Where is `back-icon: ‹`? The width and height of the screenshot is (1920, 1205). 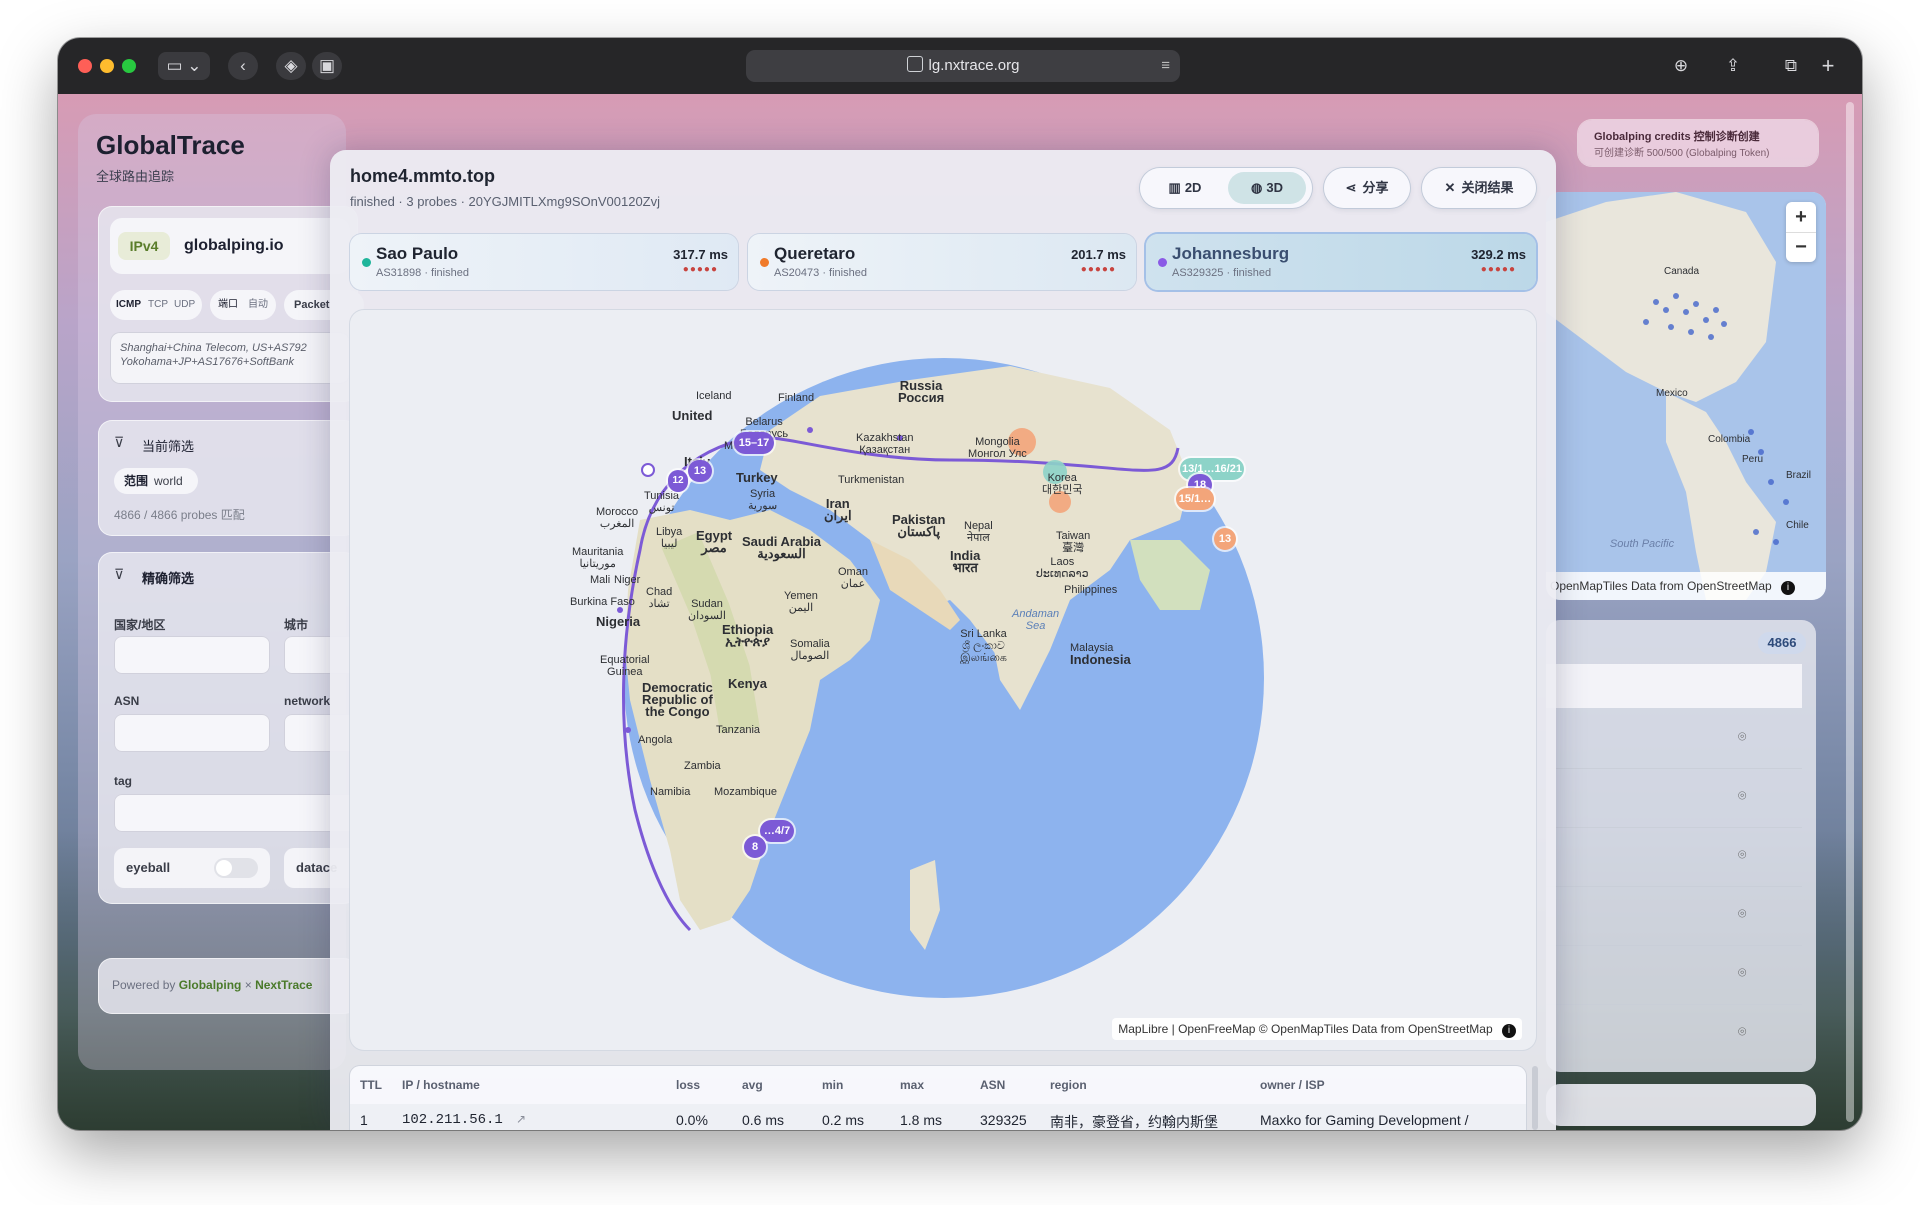
back-icon: ‹ is located at coordinates (243, 66).